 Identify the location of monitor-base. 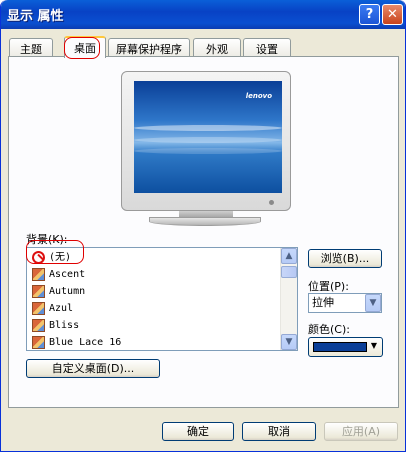
(205, 221).